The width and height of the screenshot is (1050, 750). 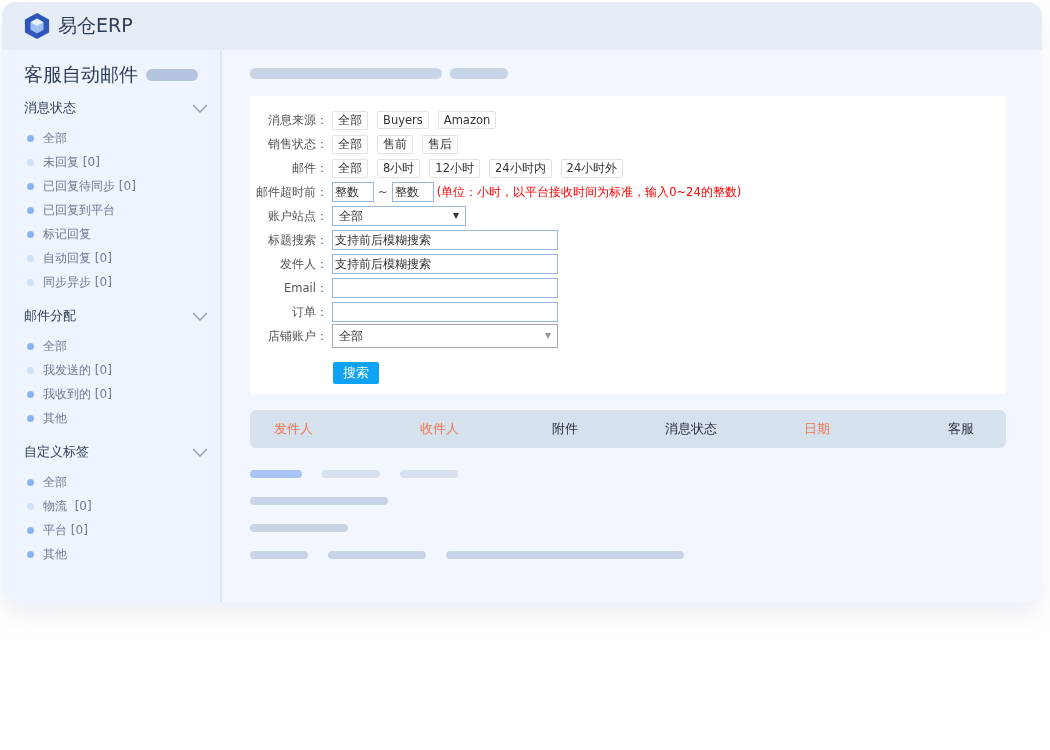 What do you see at coordinates (95, 25) in the screenshot?
I see `app-title: 易仓ERP` at bounding box center [95, 25].